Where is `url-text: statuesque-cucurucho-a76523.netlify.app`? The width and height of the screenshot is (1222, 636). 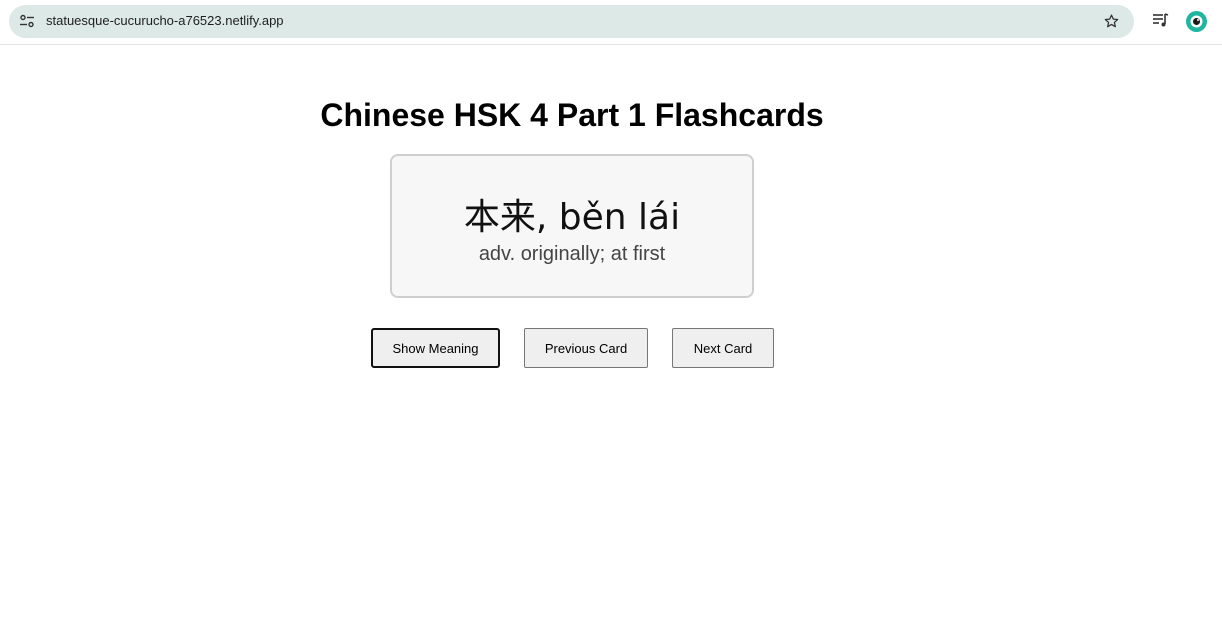 url-text: statuesque-cucurucho-a76523.netlify.app is located at coordinates (165, 20).